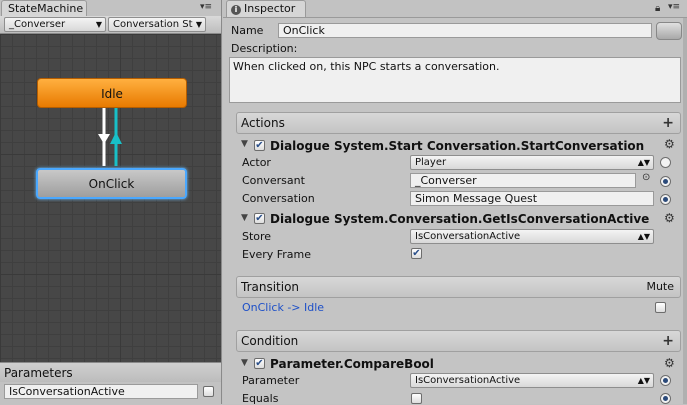 Image resolution: width=687 pixels, height=405 pixels. What do you see at coordinates (263, 123) in the screenshot?
I see `actions-title: Actions` at bounding box center [263, 123].